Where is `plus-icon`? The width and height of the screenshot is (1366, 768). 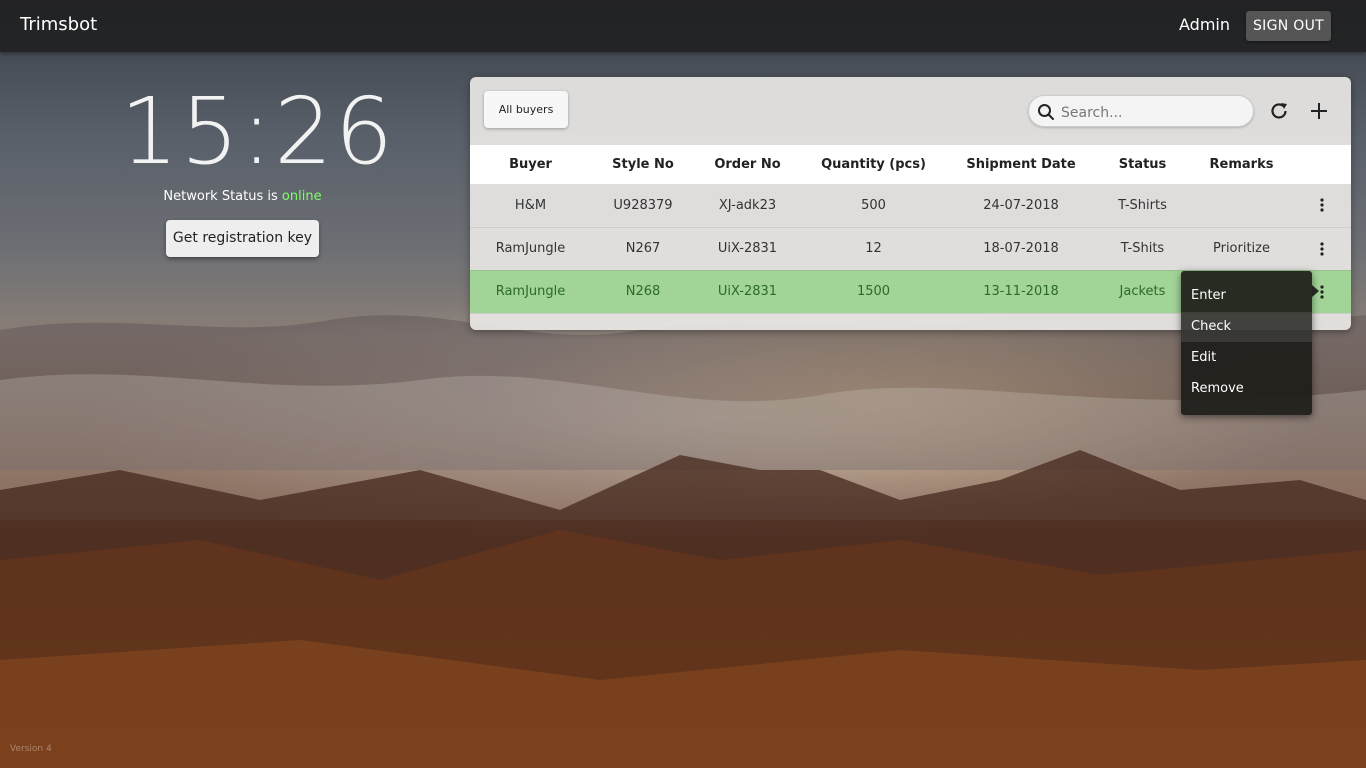 plus-icon is located at coordinates (1319, 111).